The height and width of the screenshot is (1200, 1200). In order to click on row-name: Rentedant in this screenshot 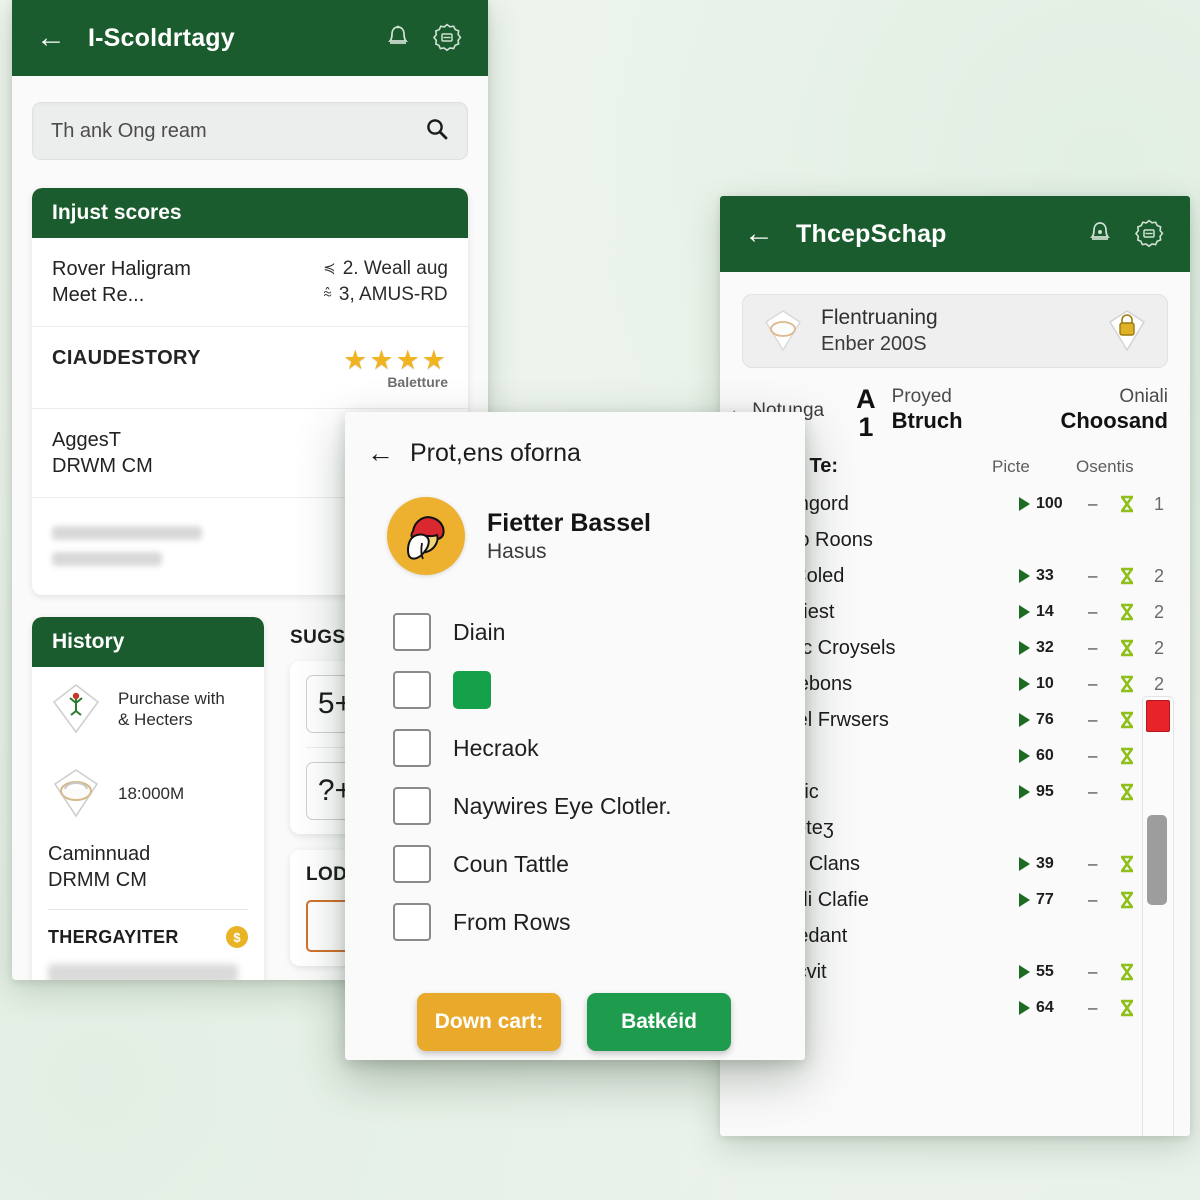, I will do `click(961, 936)`.